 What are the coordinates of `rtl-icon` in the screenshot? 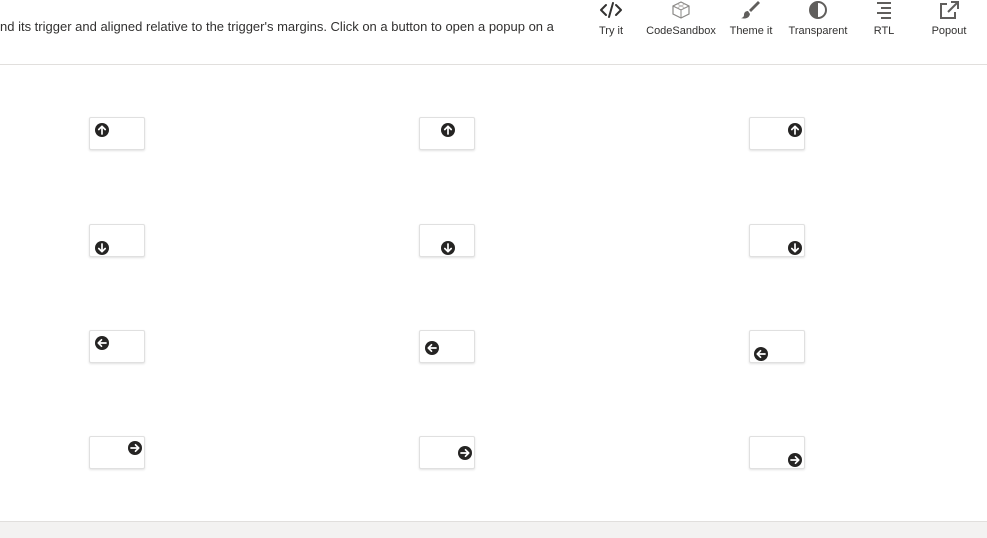 It's located at (884, 10).